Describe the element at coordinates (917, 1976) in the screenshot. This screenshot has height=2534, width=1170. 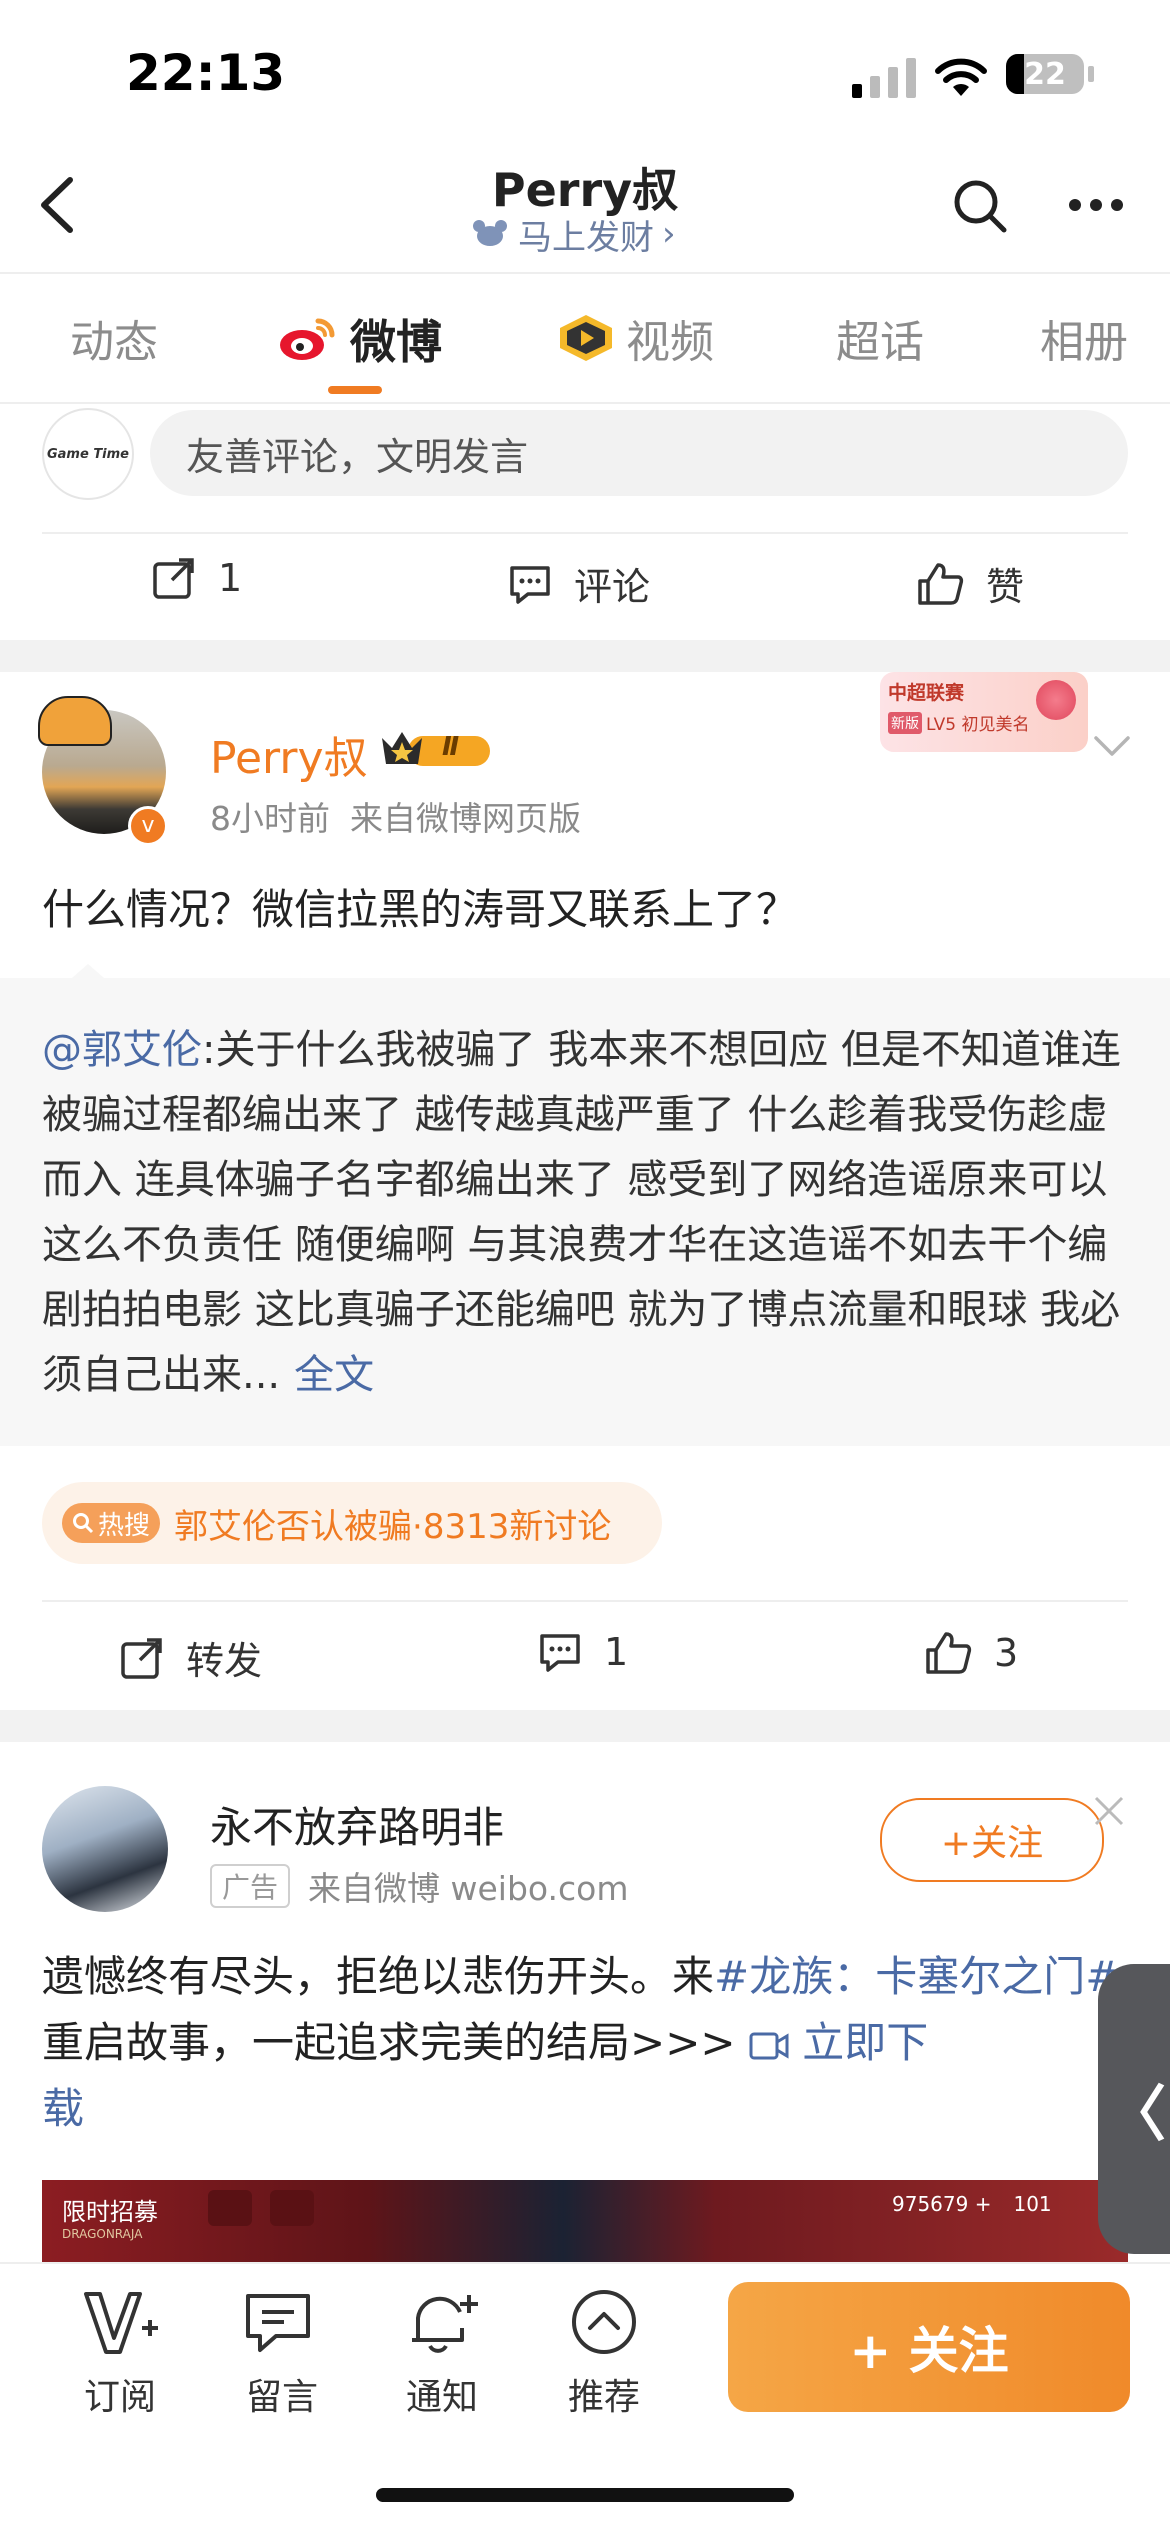
I see `ad-hashtag: #龙族：卡塞尔之门#` at that location.